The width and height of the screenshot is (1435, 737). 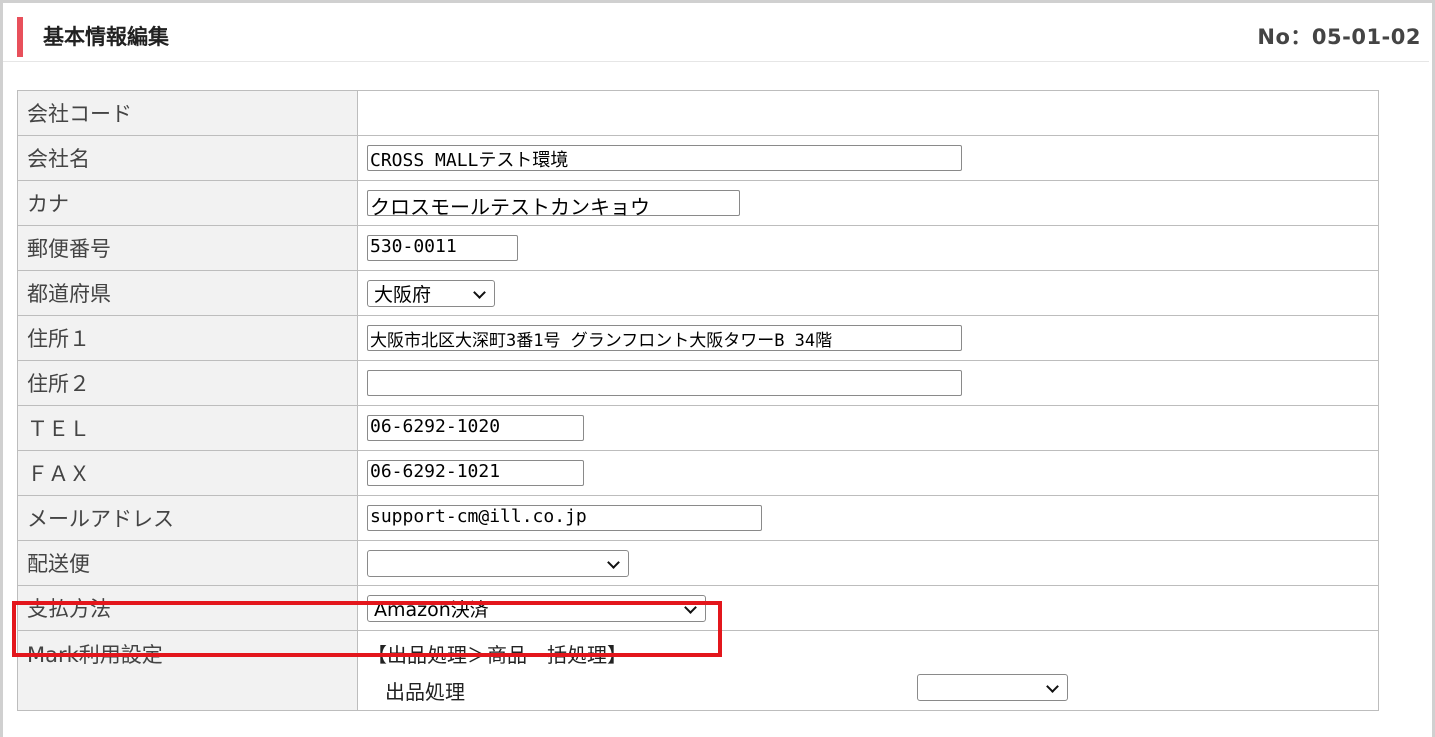 I want to click on page-title: 基本情報編集, so click(x=106, y=37).